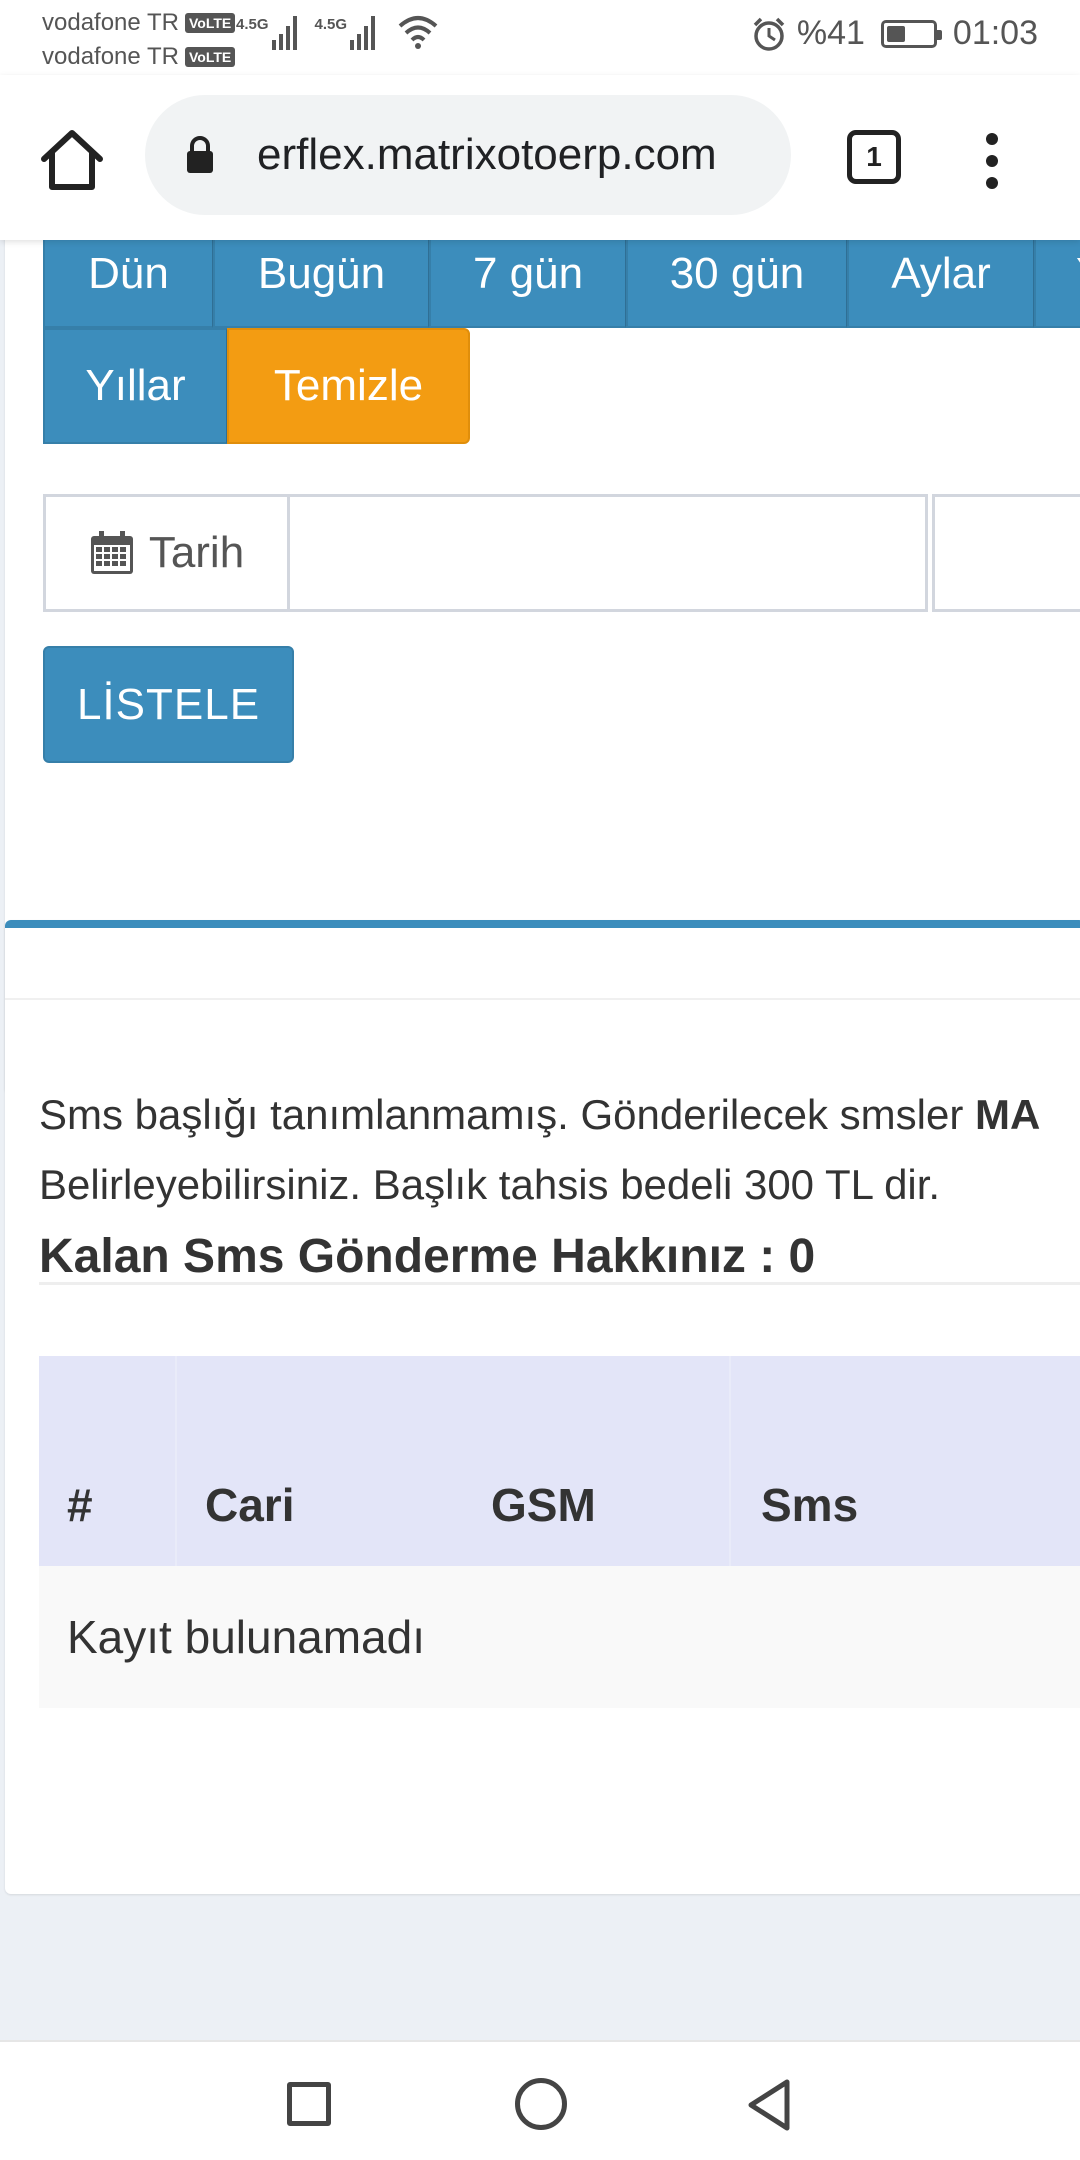 The height and width of the screenshot is (2160, 1080). I want to click on wifi-icon, so click(418, 32).